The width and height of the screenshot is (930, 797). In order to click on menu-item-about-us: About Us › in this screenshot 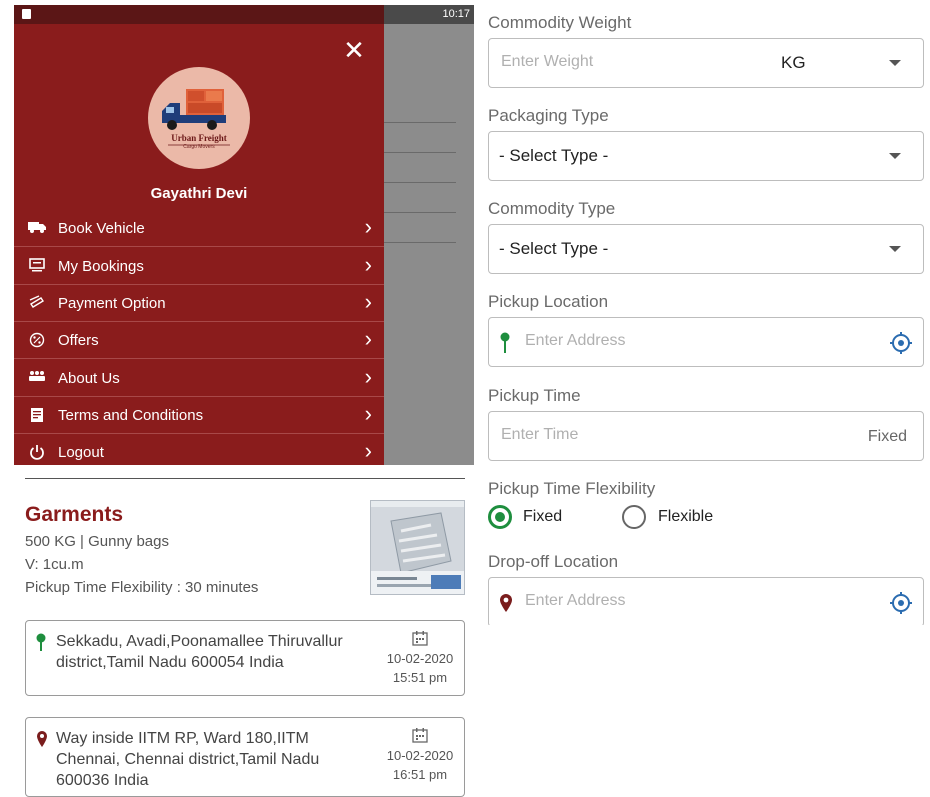, I will do `click(199, 378)`.